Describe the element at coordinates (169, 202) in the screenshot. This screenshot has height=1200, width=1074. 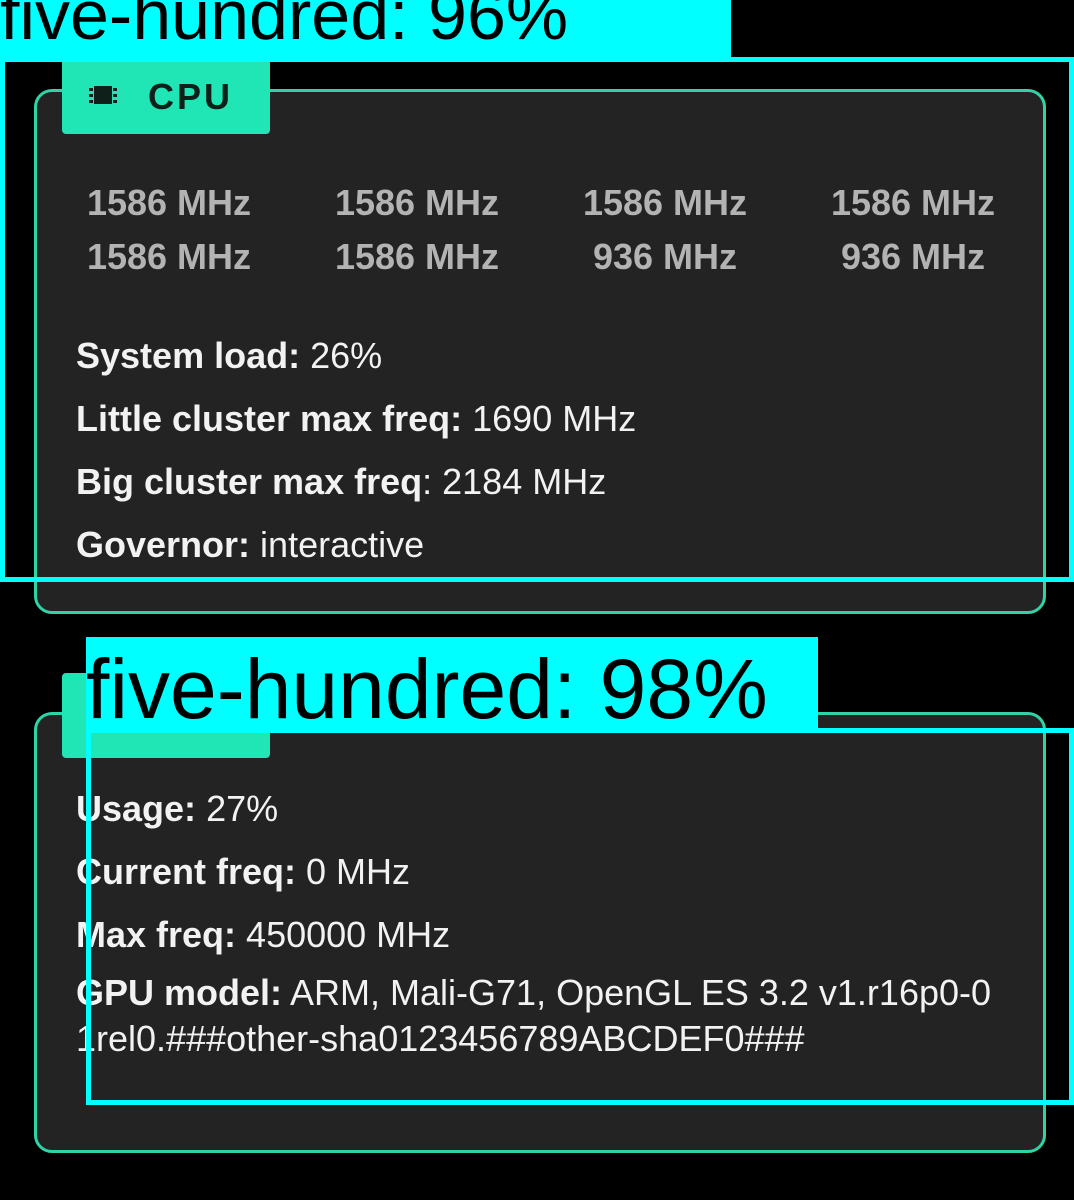
I see `core-freq-0: 1586 MHz` at that location.